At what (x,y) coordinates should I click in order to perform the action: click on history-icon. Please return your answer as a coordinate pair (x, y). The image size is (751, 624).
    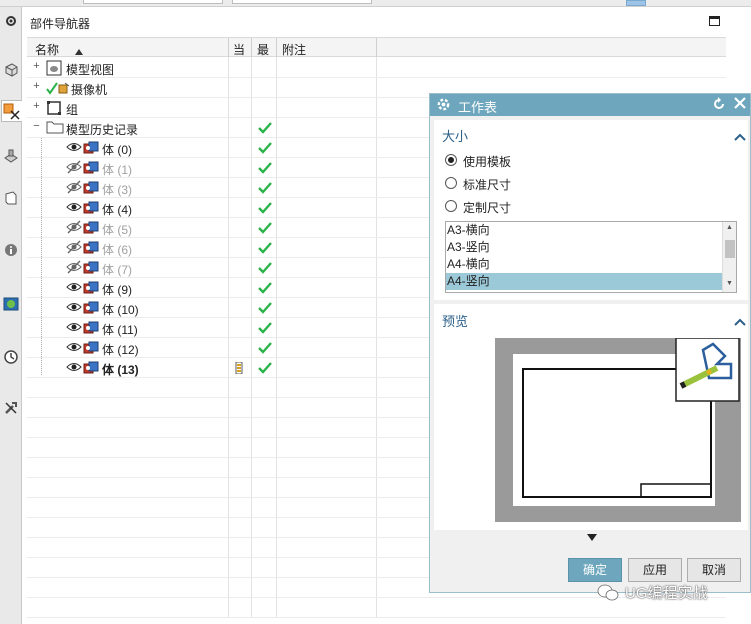
    Looking at the image, I should click on (11, 357).